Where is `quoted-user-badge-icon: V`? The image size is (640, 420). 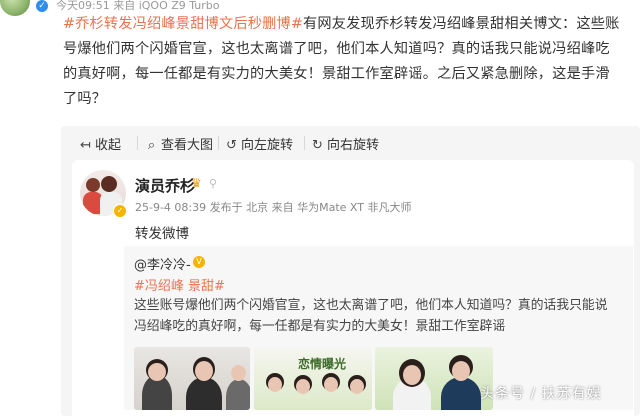 quoted-user-badge-icon: V is located at coordinates (199, 262).